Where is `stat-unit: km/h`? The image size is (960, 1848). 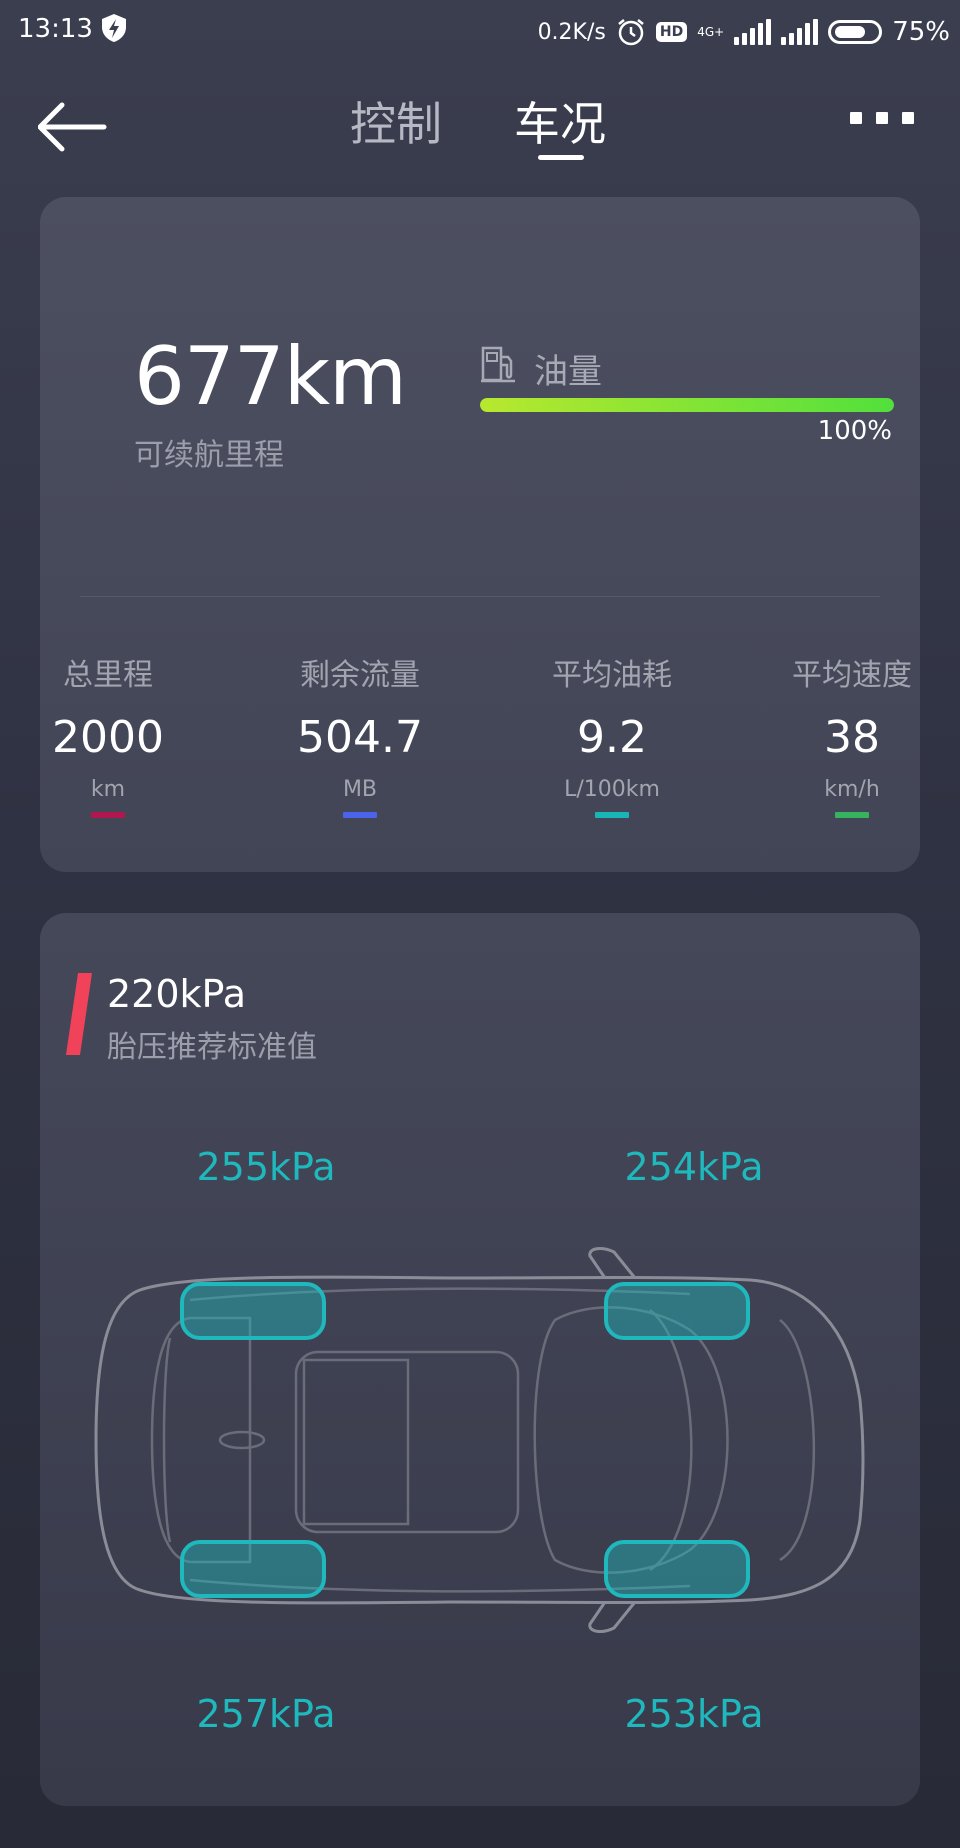 stat-unit: km/h is located at coordinates (852, 789).